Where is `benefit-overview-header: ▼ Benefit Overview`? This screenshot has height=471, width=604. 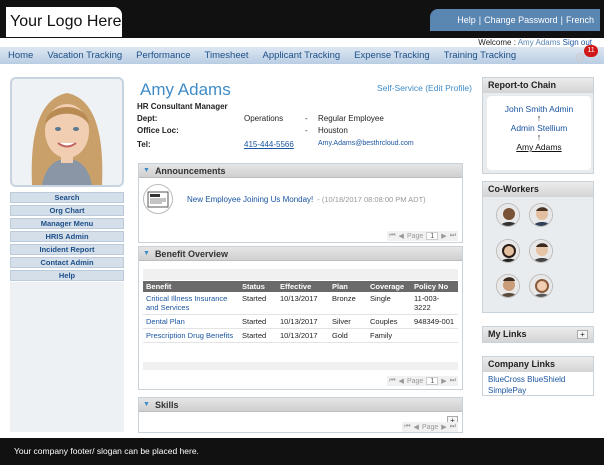 benefit-overview-header: ▼ Benefit Overview is located at coordinates (300, 254).